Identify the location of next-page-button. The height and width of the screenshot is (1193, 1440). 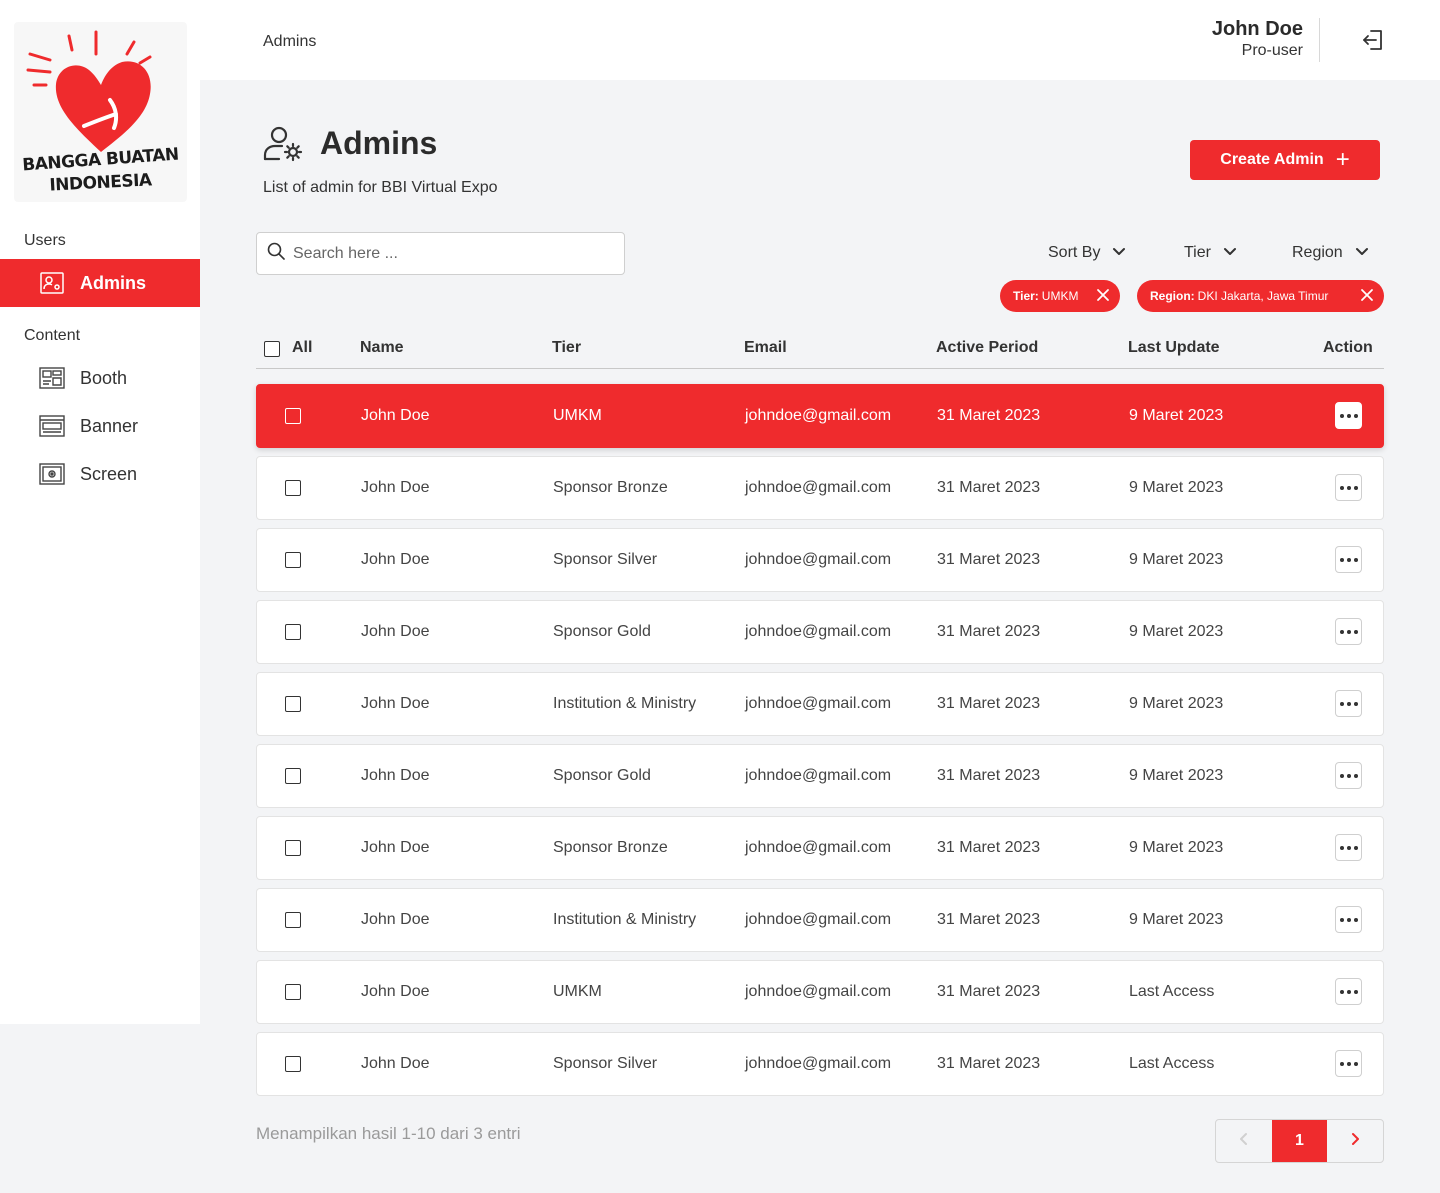
(1355, 1141).